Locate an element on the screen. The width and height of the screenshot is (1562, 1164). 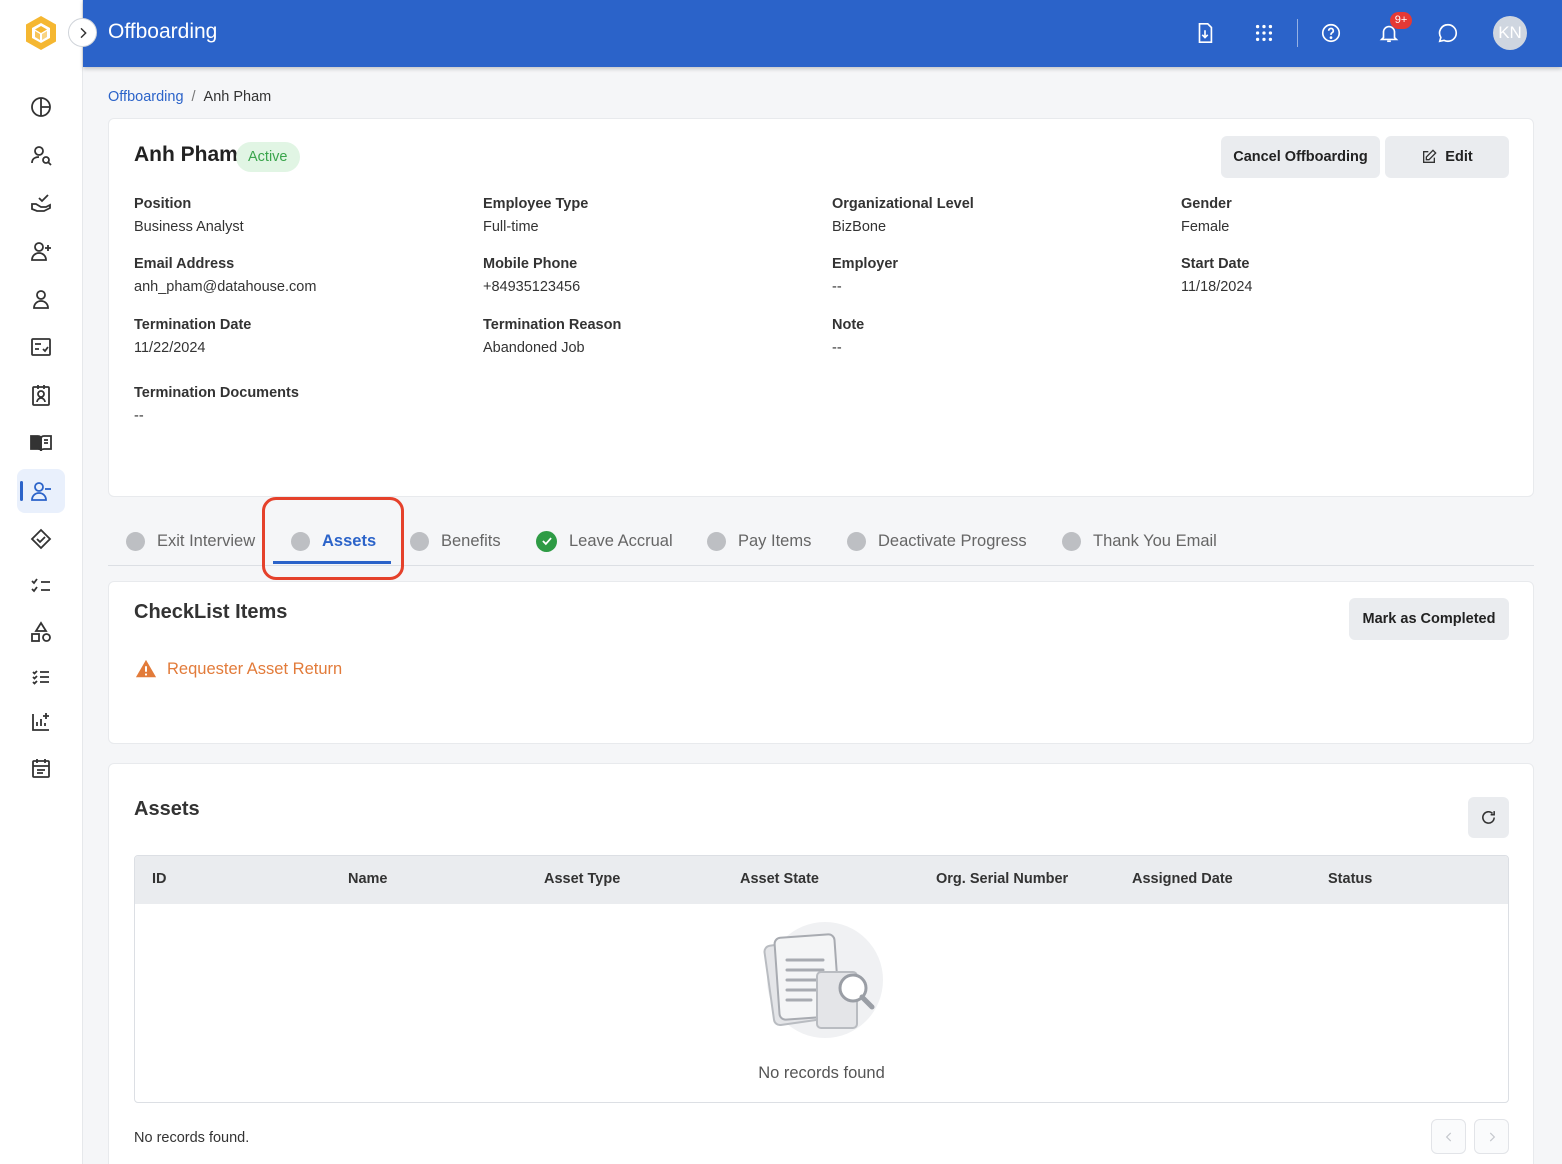
sidebar-item-hand-check is located at coordinates (41, 203).